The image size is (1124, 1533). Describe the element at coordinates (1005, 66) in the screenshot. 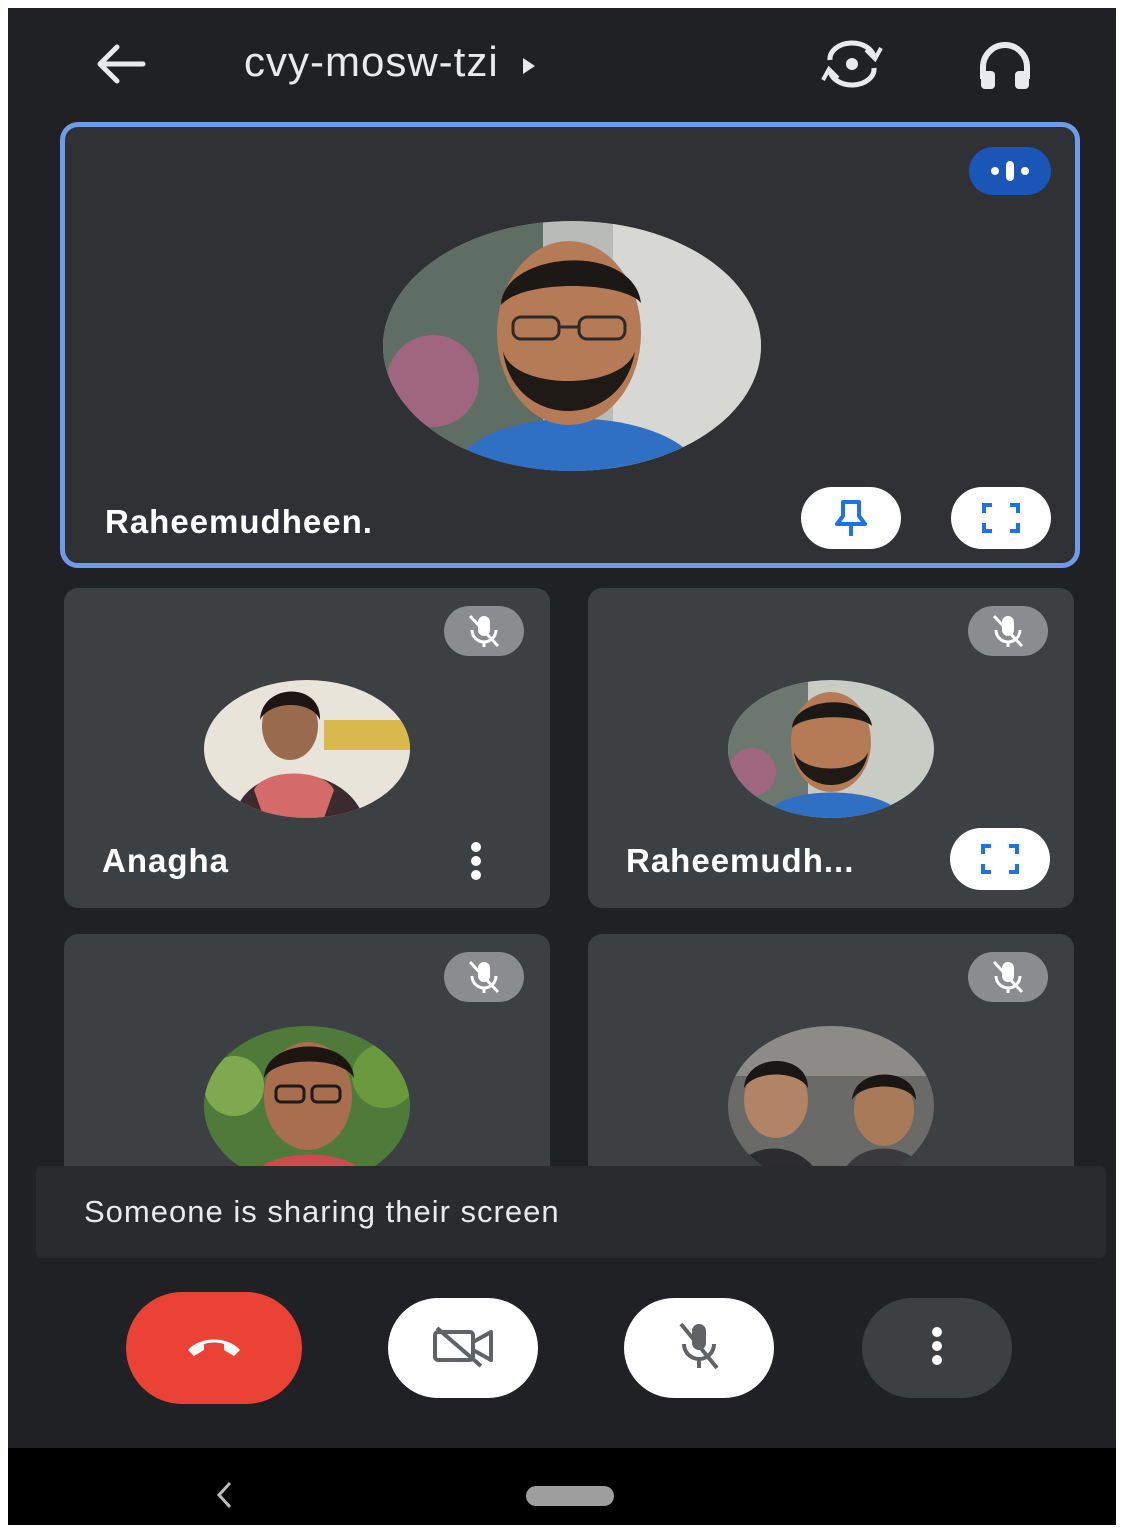

I see `headphones-icon` at that location.